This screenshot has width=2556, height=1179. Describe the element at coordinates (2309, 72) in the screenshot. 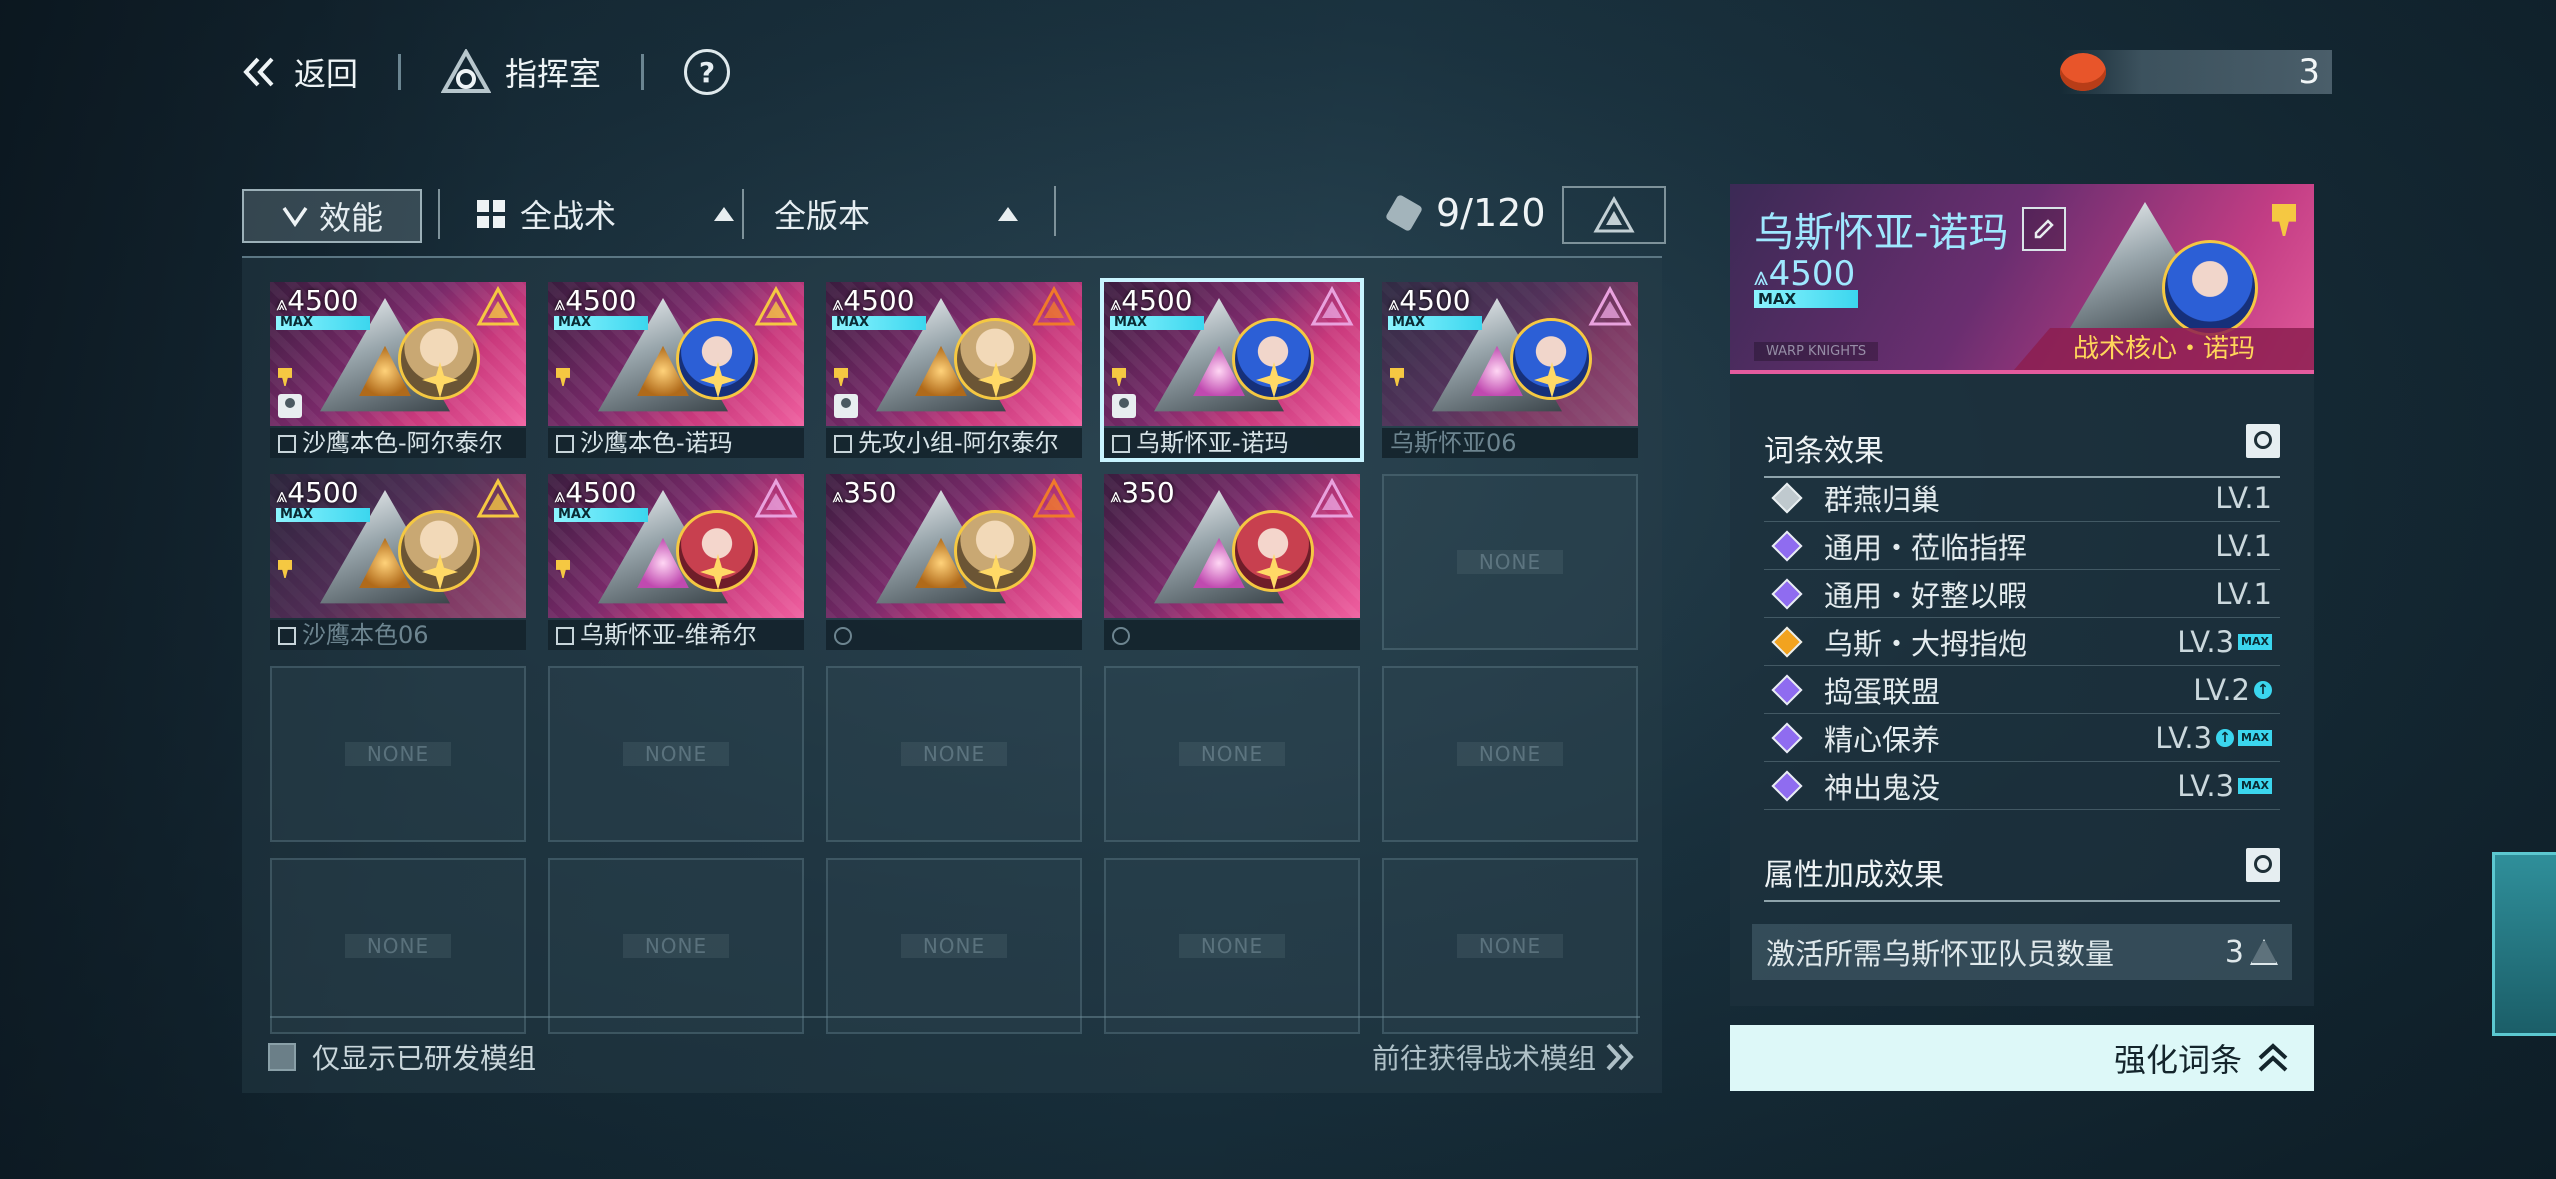

I see `currency-value: 3` at that location.